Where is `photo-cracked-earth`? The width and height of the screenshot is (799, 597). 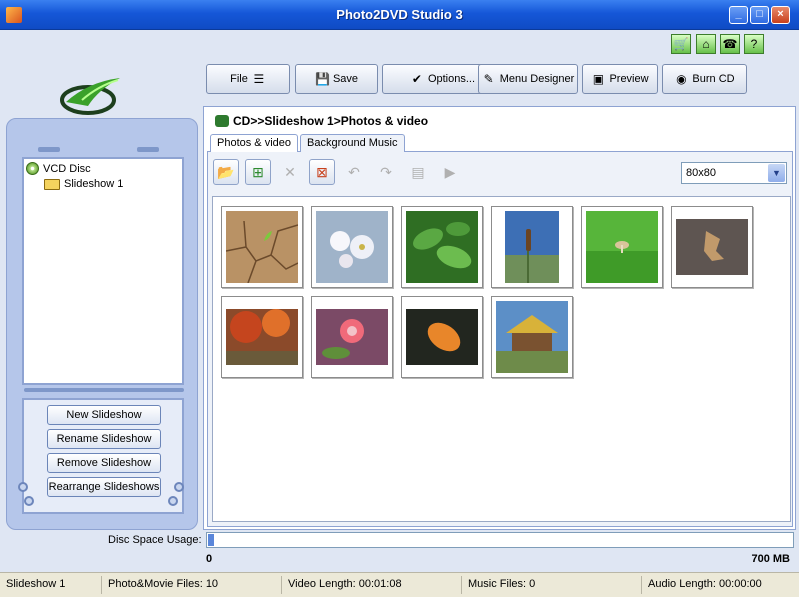
photo-cracked-earth is located at coordinates (262, 247).